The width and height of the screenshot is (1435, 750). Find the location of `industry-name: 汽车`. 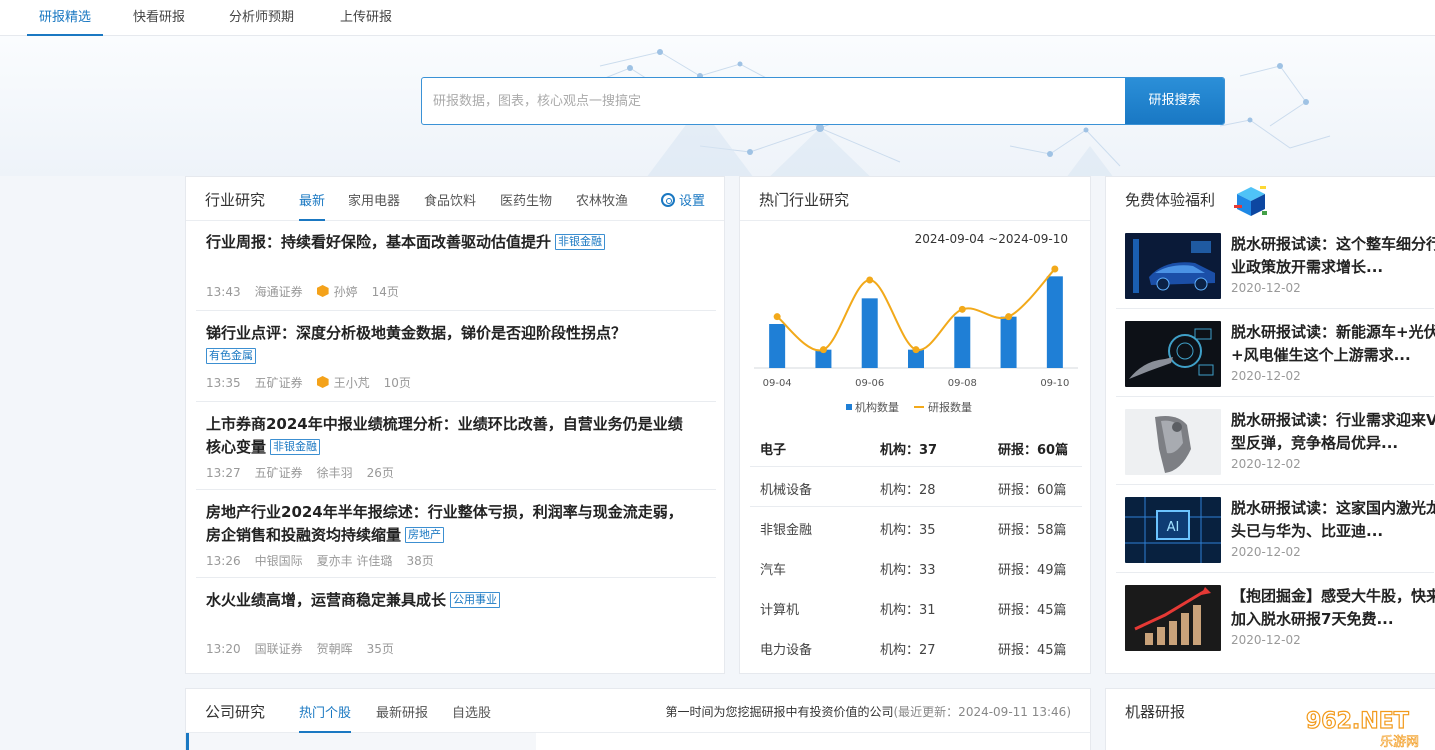

industry-name: 汽车 is located at coordinates (773, 570).